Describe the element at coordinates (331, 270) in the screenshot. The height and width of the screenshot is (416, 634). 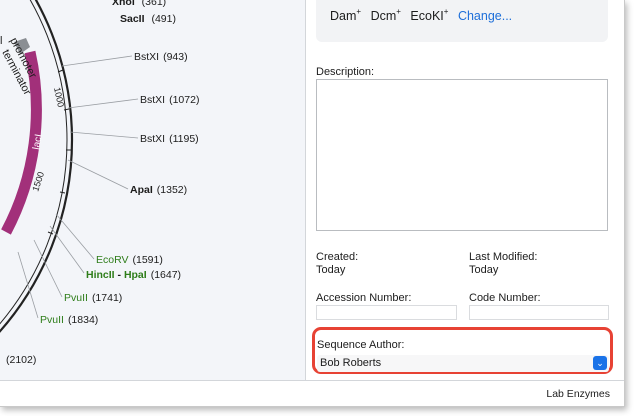
I see `created-value: Today` at that location.